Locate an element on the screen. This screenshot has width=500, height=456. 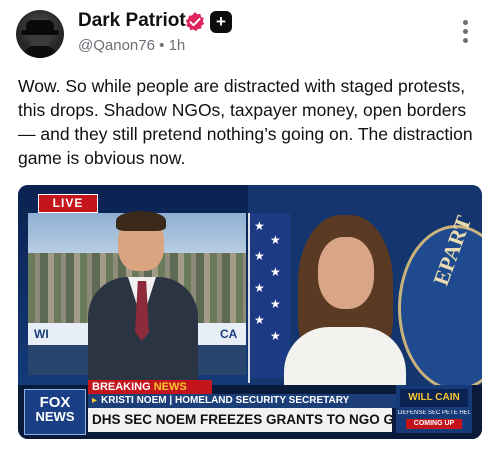
news-word: NEWS is located at coordinates (170, 387).